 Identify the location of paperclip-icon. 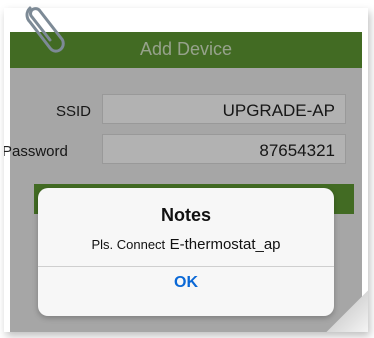
(45, 33).